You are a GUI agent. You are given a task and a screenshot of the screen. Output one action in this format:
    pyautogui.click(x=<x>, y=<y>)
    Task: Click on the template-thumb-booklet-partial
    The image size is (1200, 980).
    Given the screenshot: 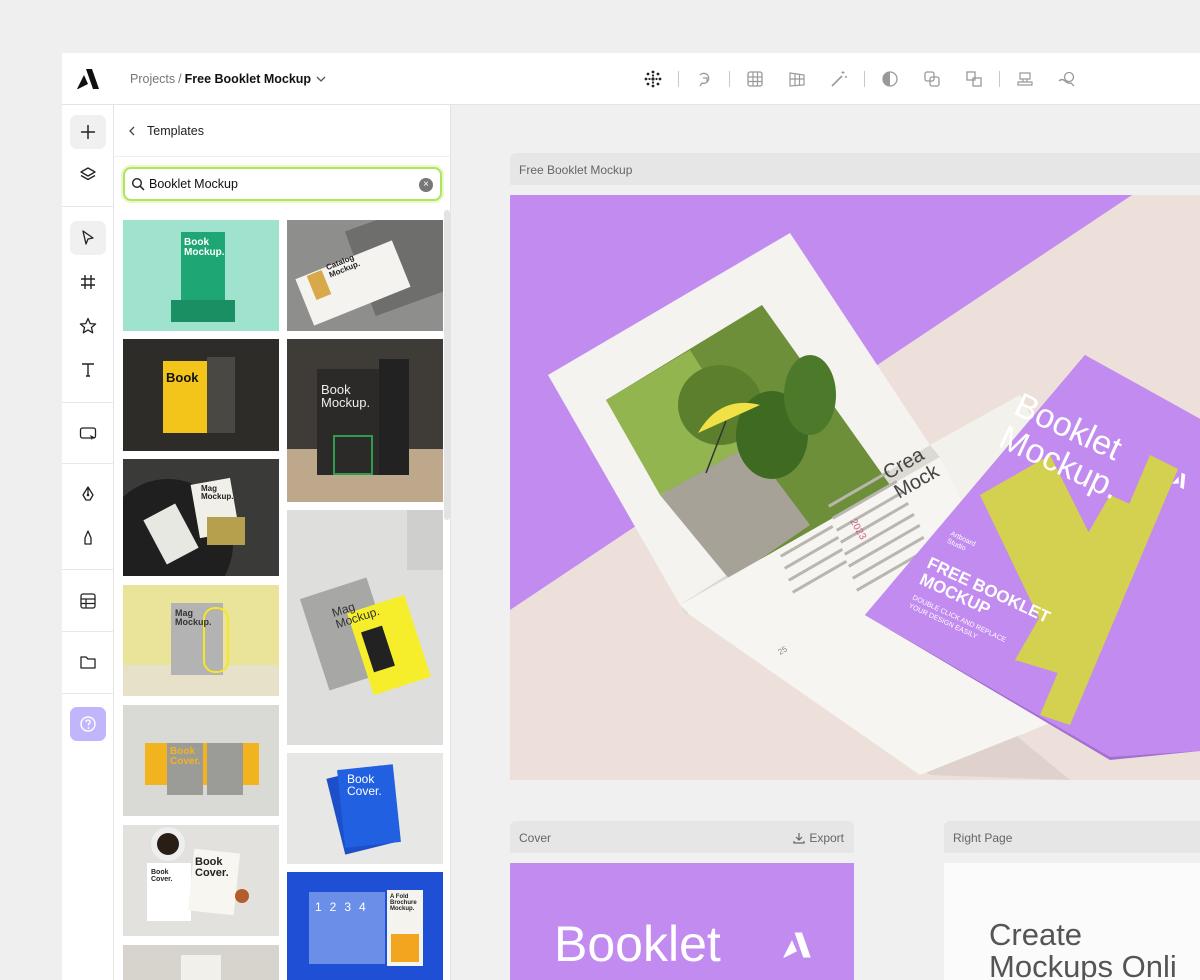 What is the action you would take?
    pyautogui.click(x=201, y=962)
    